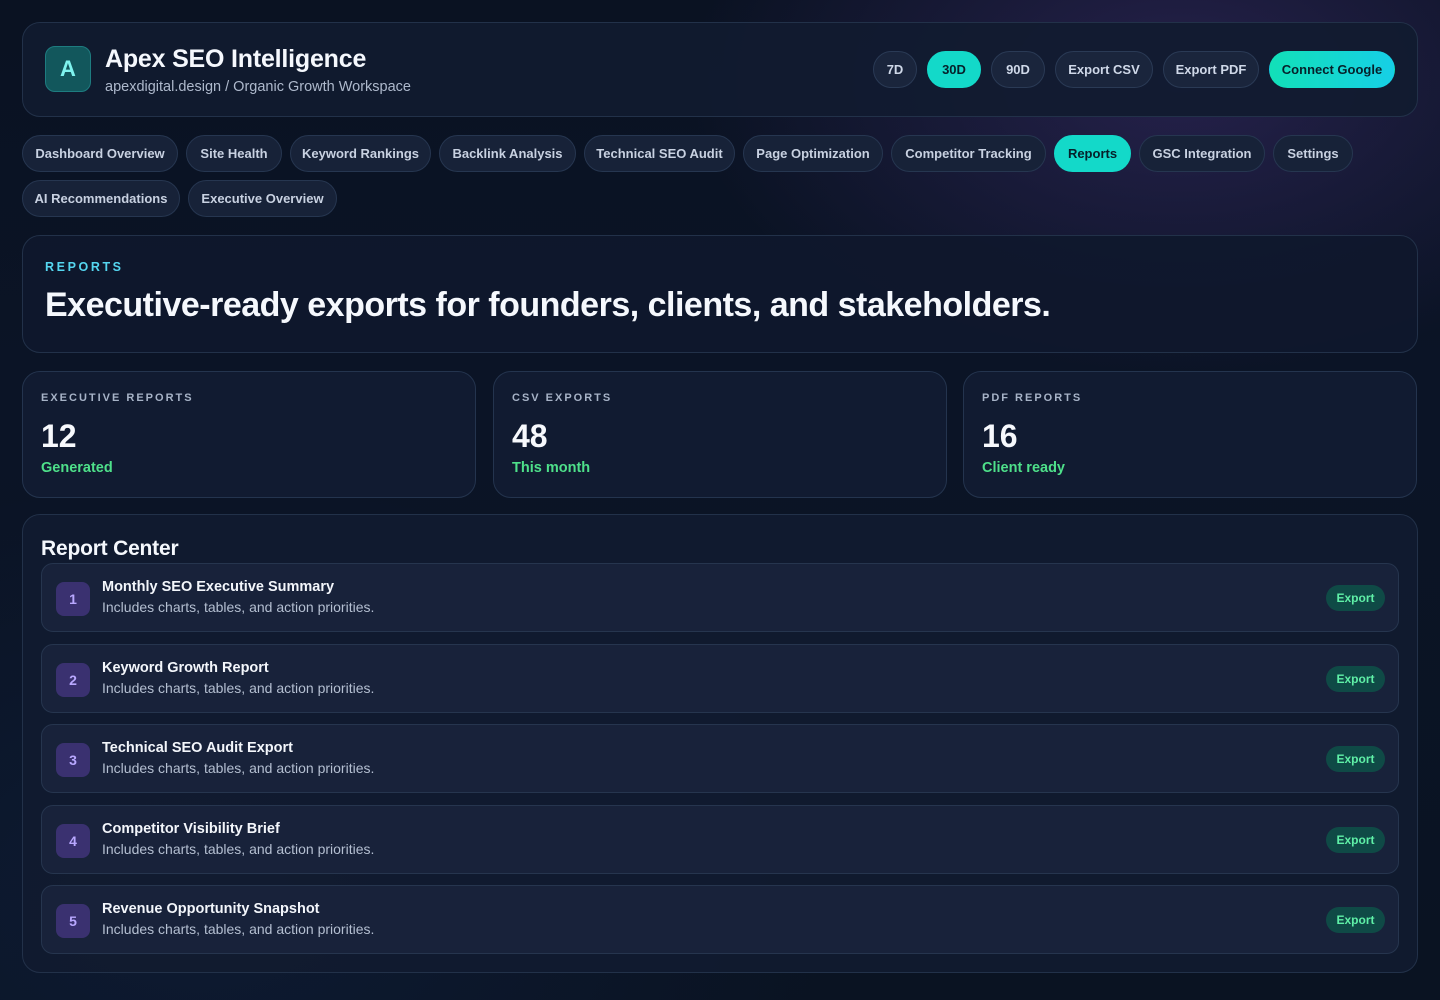 This screenshot has width=1440, height=1000. What do you see at coordinates (73, 921) in the screenshot?
I see `report-number-badge: 5` at bounding box center [73, 921].